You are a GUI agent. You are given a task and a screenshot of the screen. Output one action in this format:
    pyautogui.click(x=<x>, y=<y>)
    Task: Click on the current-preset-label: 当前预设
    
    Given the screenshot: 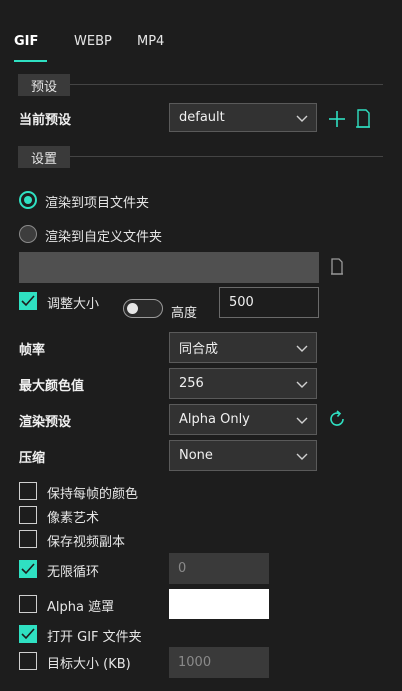 What is the action you would take?
    pyautogui.click(x=45, y=120)
    